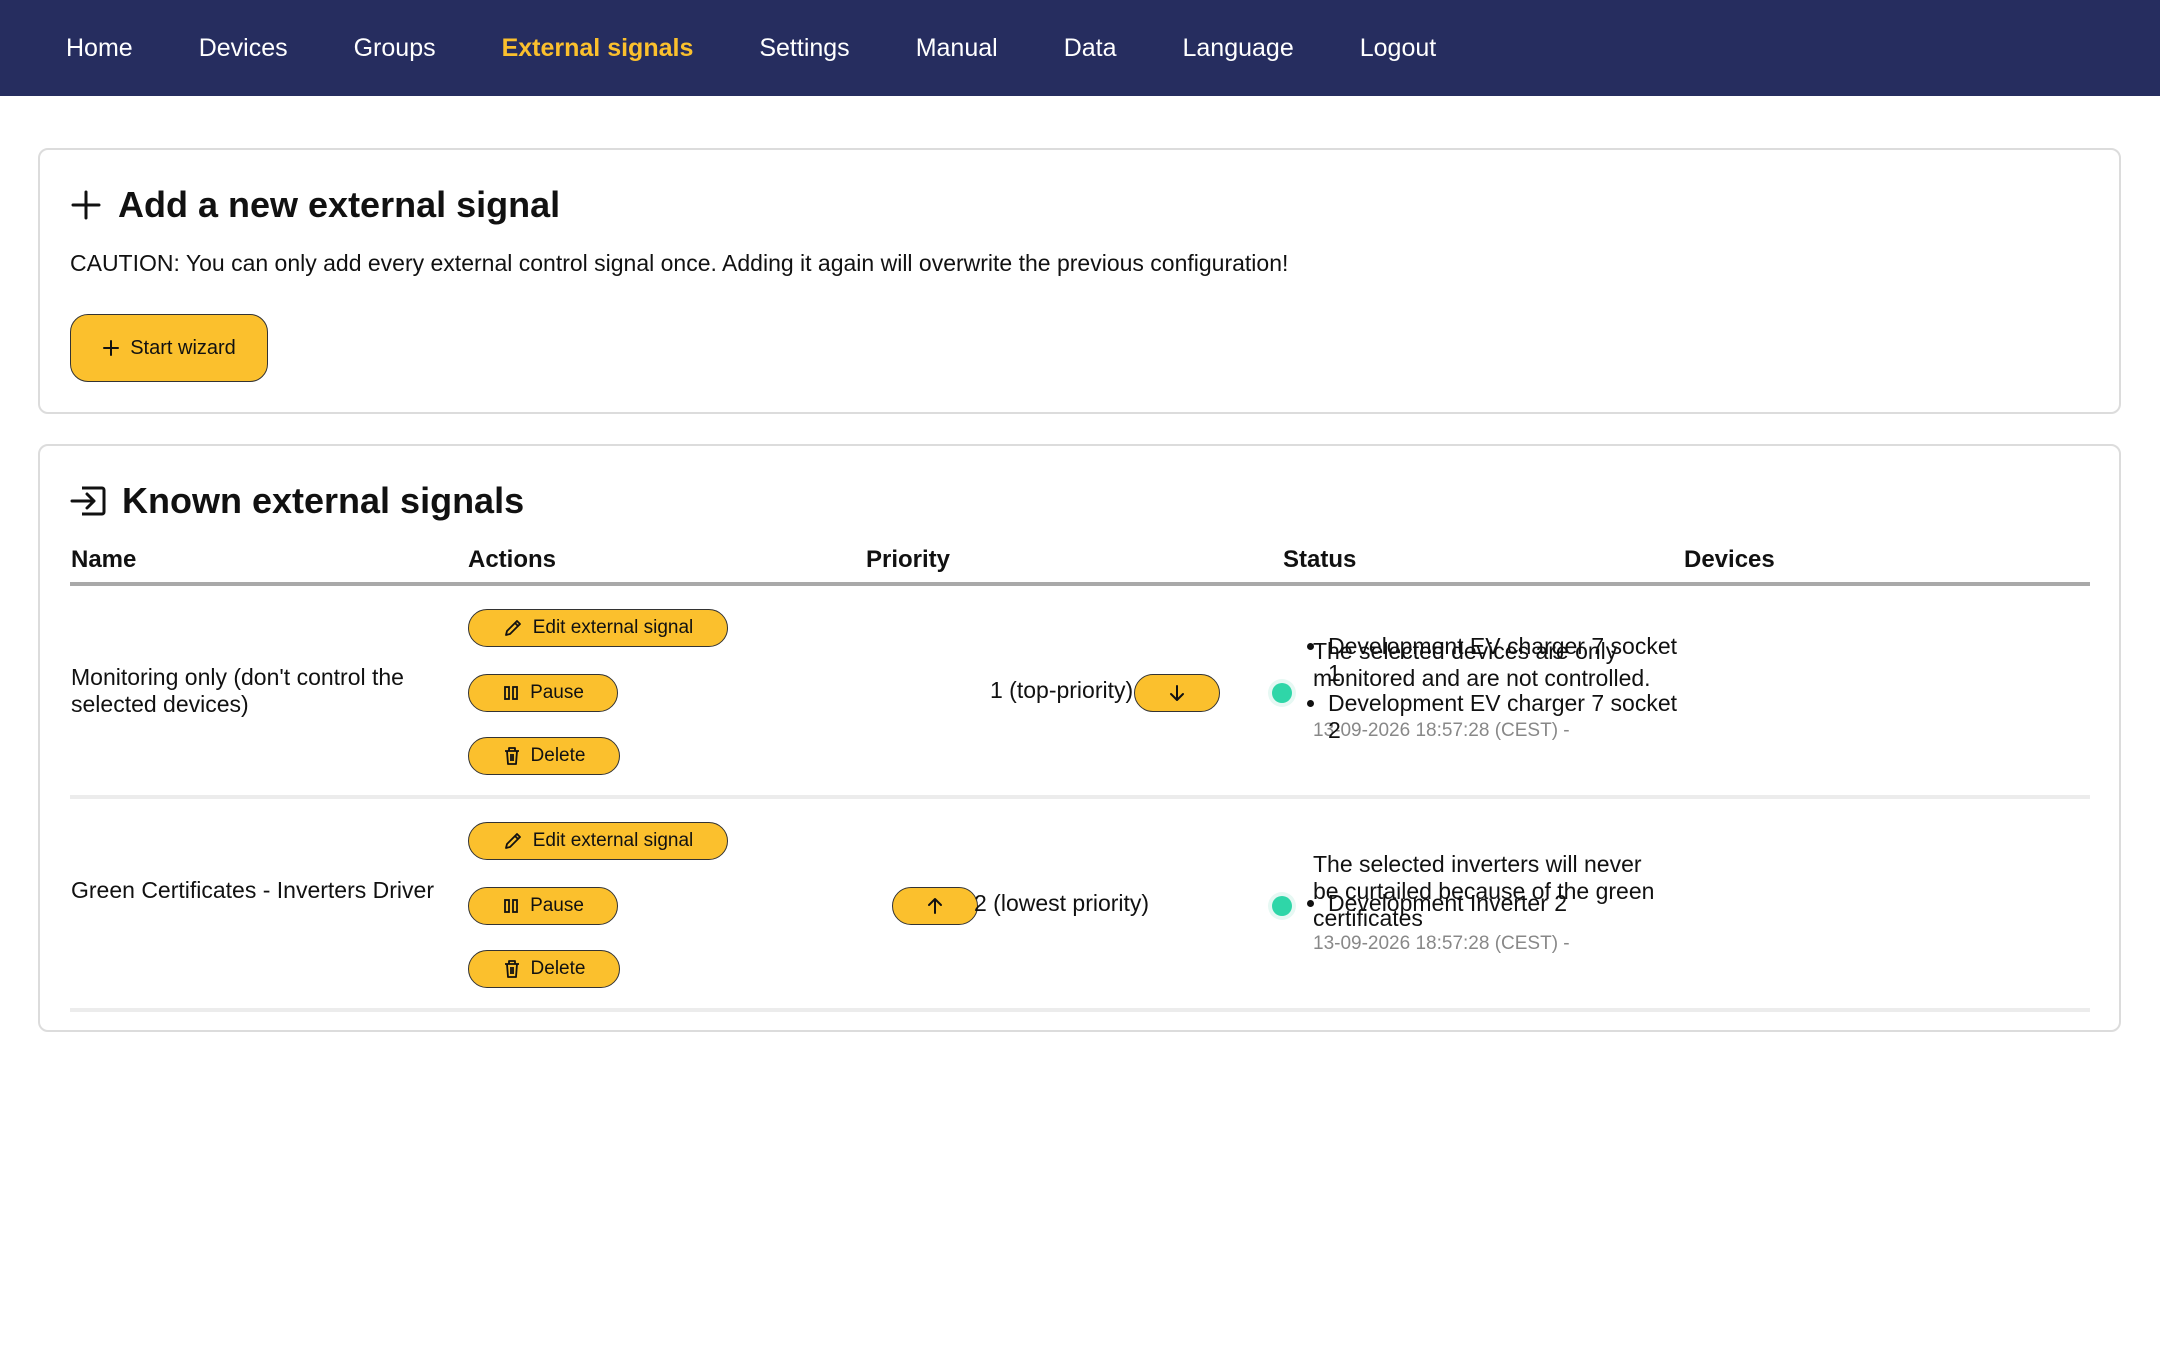 The height and width of the screenshot is (1350, 2160). Describe the element at coordinates (1320, 559) in the screenshot. I see `column-header-status: Status` at that location.